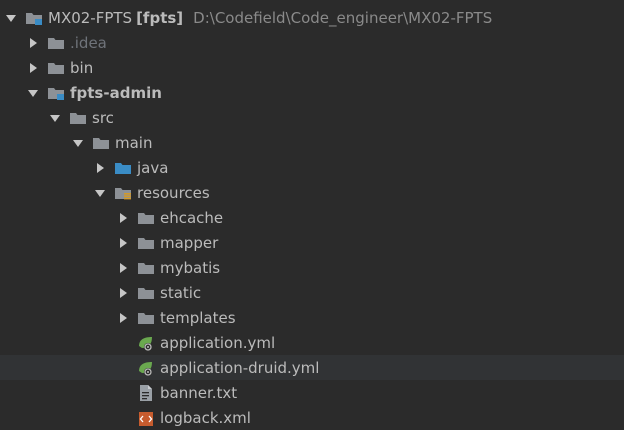  I want to click on module-tag: [fpts], so click(160, 17).